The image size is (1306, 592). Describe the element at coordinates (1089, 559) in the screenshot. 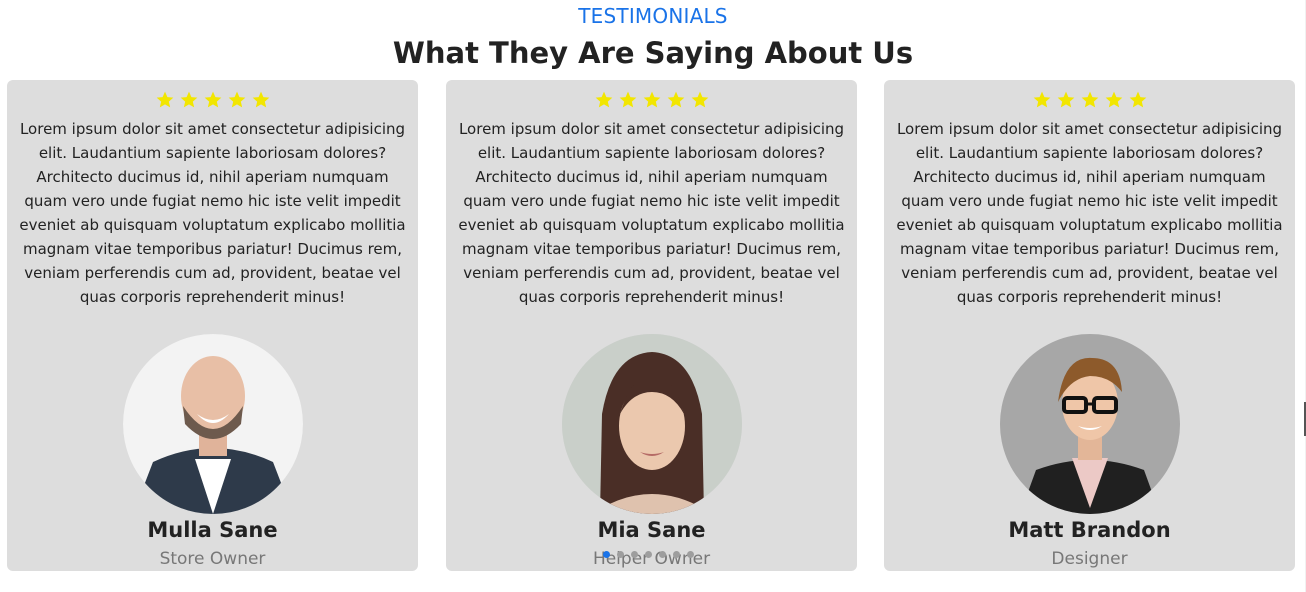

I see `customer-role: Designer` at that location.